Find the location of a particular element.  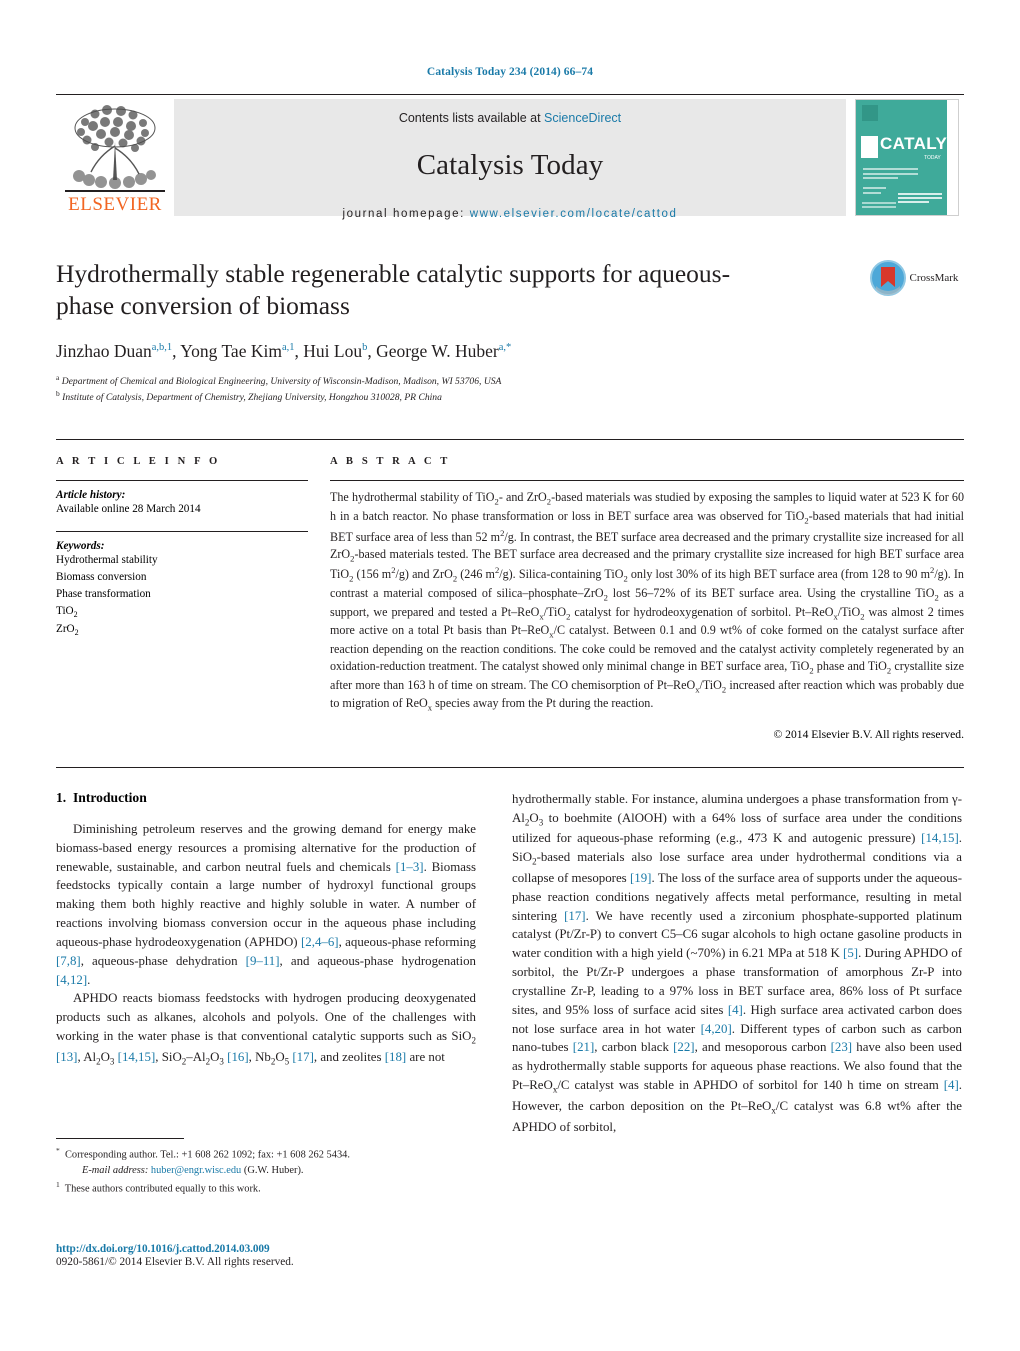

crossmark-icon is located at coordinates (887, 278).